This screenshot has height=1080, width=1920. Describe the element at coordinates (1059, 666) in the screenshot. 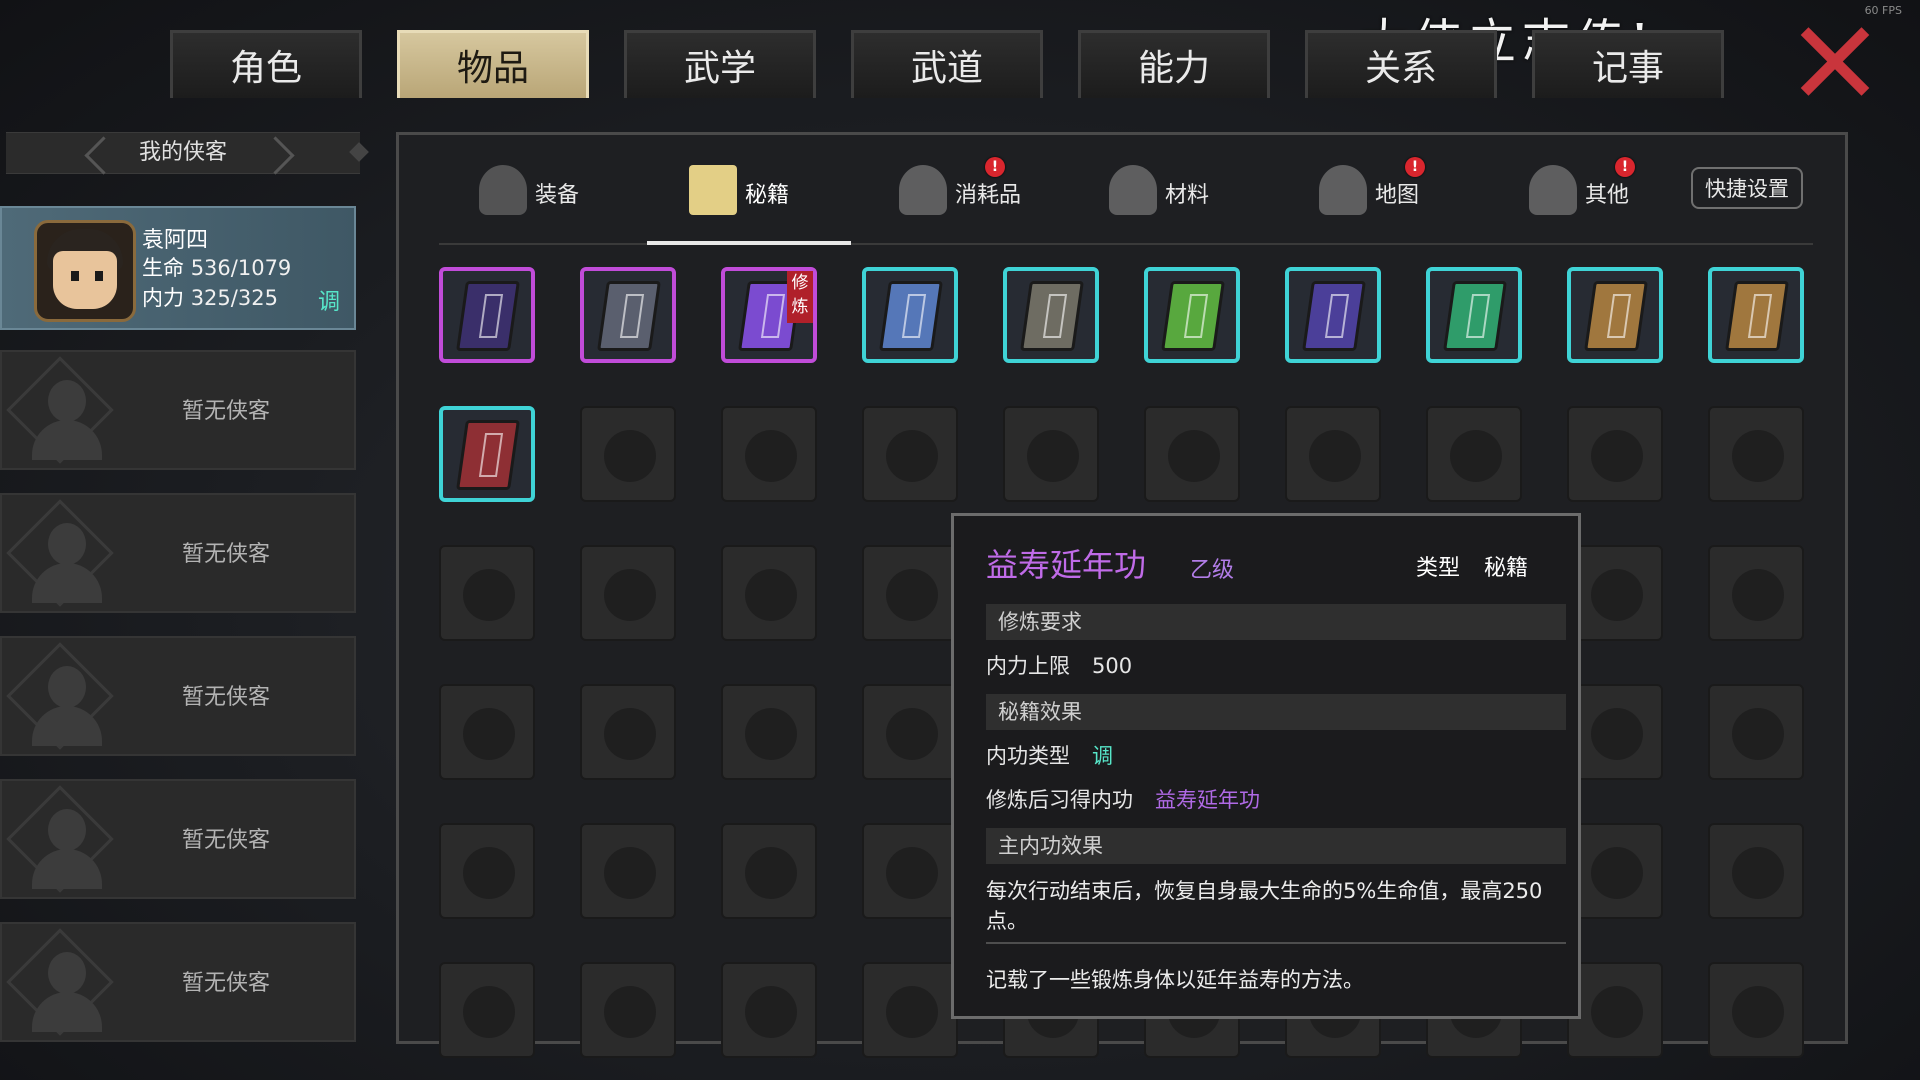

I see `tooltip-req-row: 内力上限 500` at that location.